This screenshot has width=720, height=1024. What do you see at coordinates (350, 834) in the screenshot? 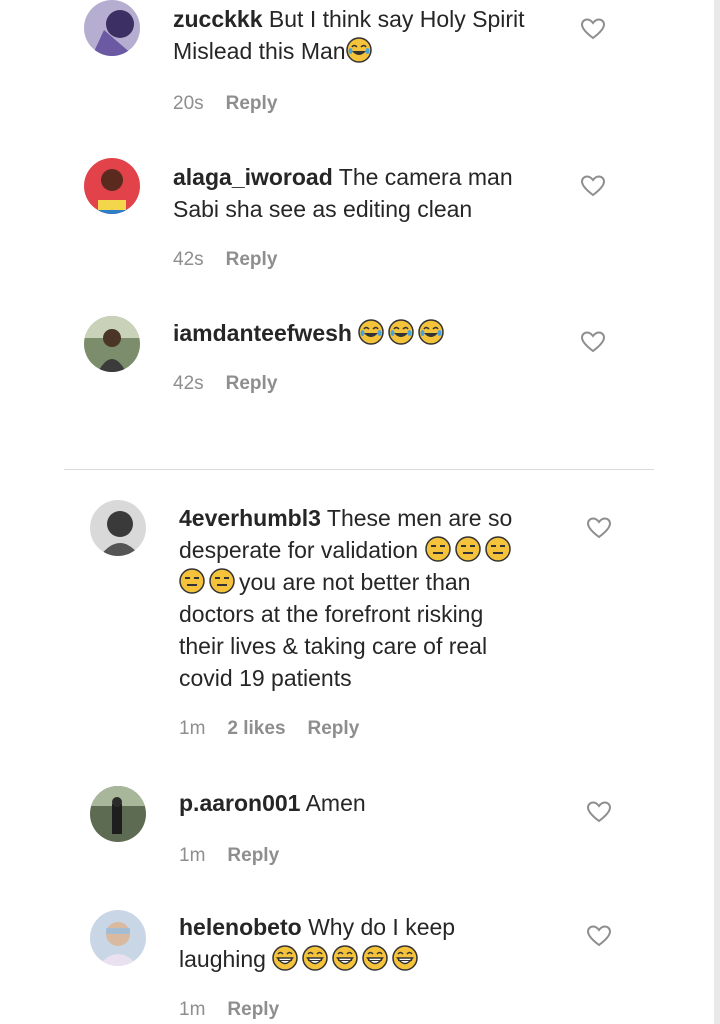
I see `comment-item: p.aaron001 Amen 1m Reply` at bounding box center [350, 834].